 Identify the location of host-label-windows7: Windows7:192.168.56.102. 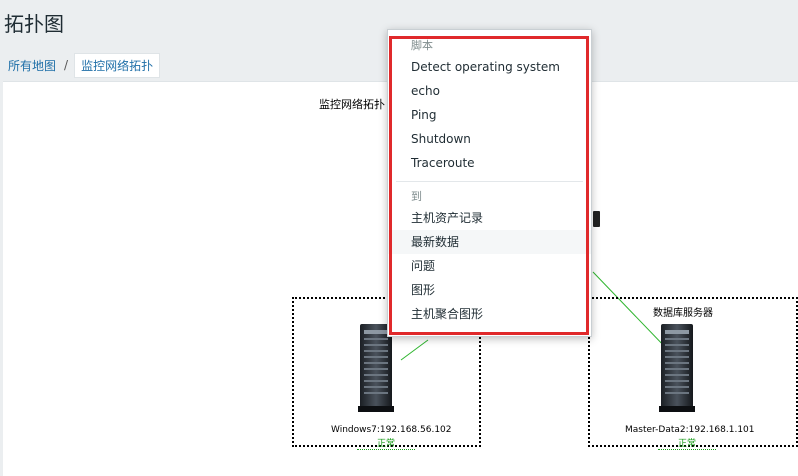
(391, 430).